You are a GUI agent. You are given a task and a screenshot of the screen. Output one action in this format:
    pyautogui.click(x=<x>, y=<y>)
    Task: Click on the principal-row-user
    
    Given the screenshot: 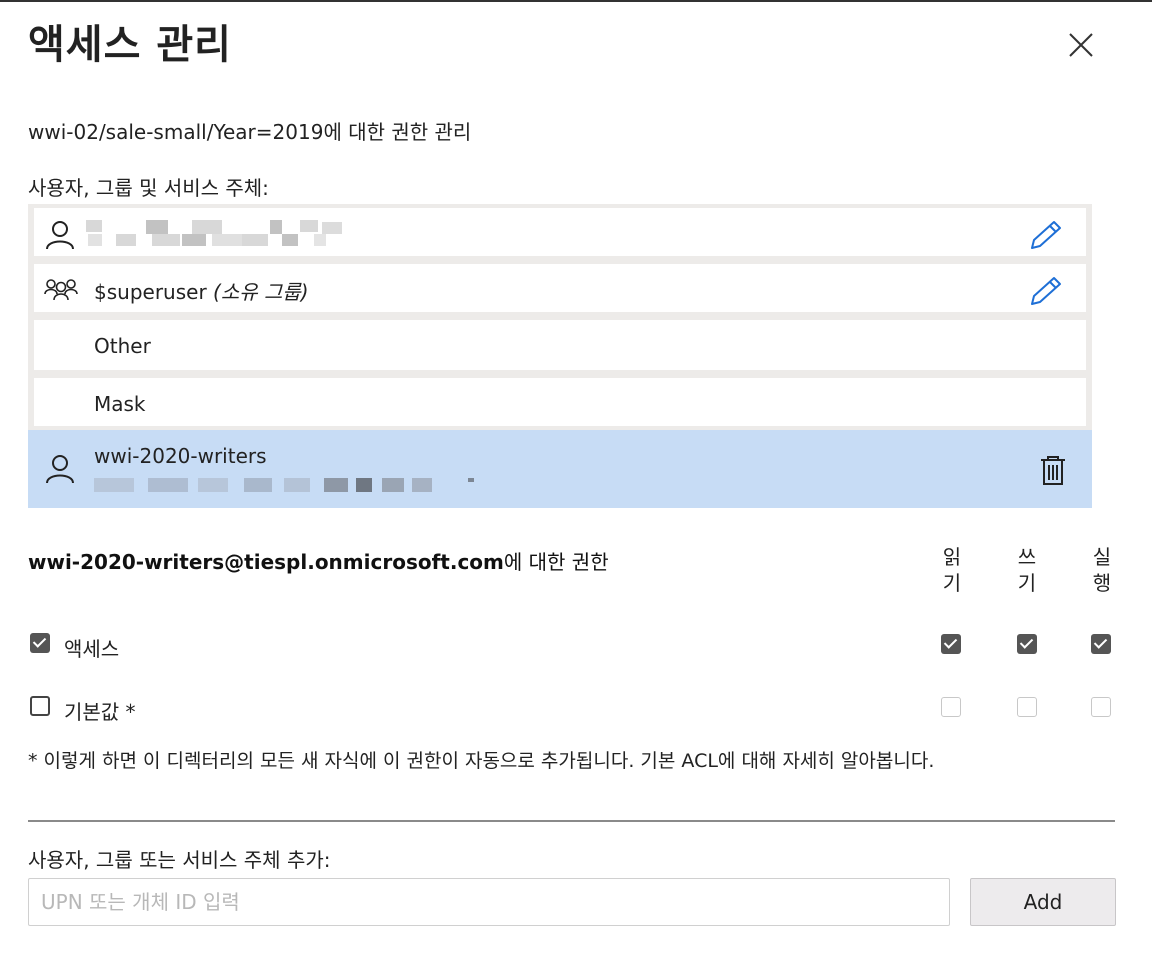 What is the action you would take?
    pyautogui.click(x=560, y=232)
    